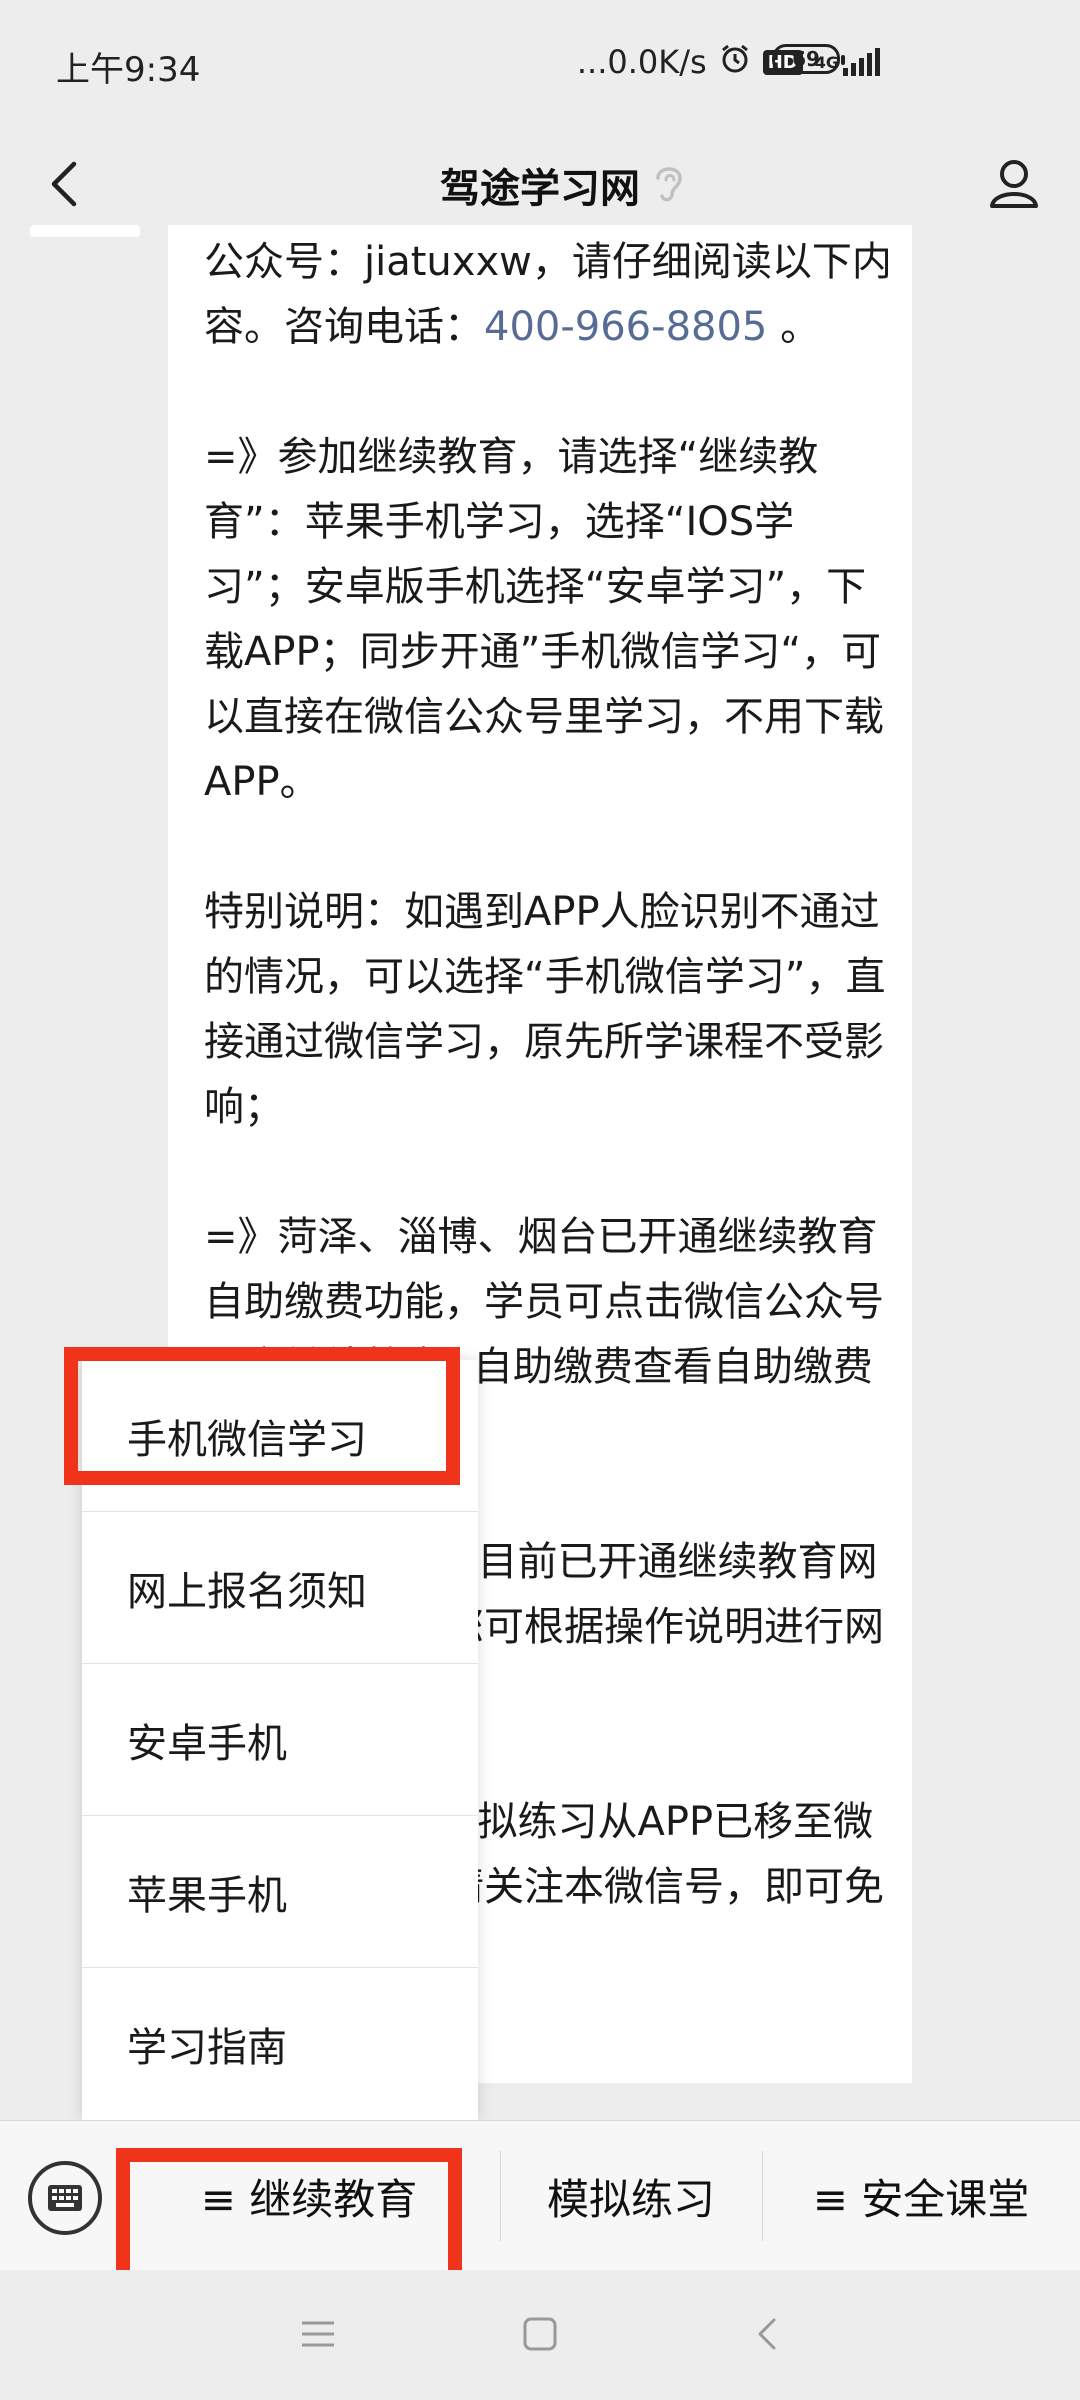 The width and height of the screenshot is (1080, 2400). What do you see at coordinates (280, 1740) in the screenshot?
I see `submenu-item-android: 安卓手机` at bounding box center [280, 1740].